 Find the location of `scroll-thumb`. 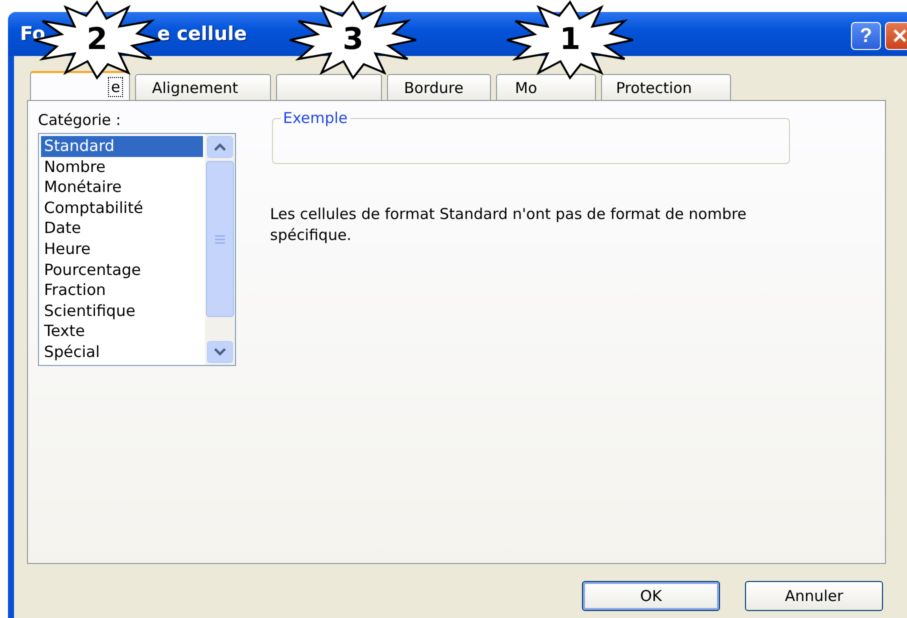

scroll-thumb is located at coordinates (220, 239).